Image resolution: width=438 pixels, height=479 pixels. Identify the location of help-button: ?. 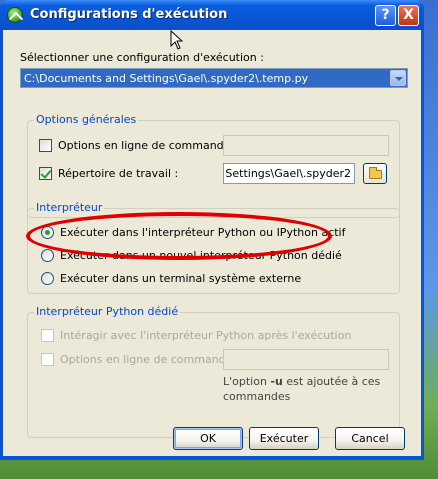
(385, 15).